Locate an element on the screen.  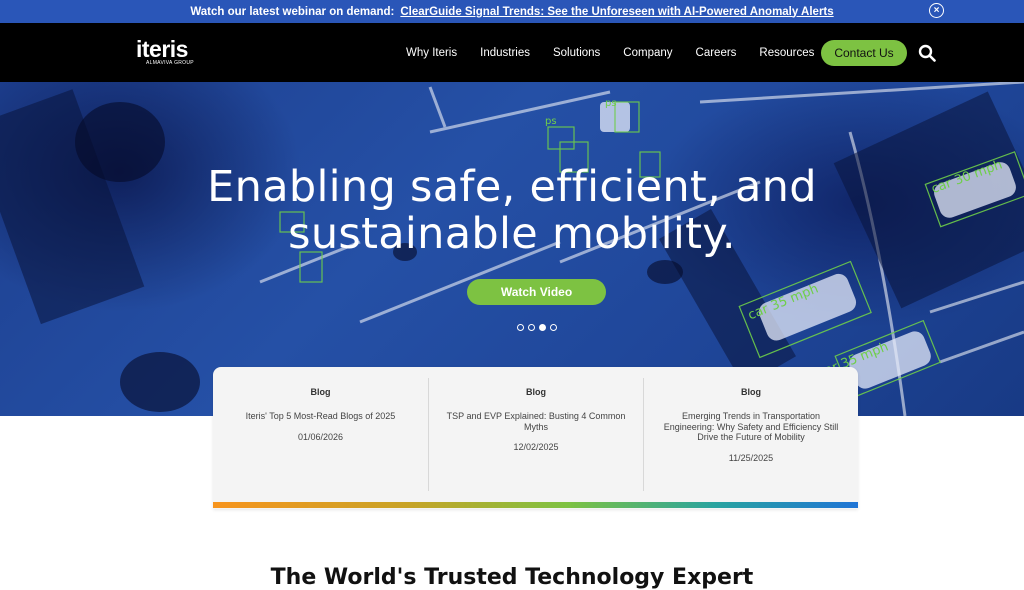
nav-item-company: Company is located at coordinates (647, 53).